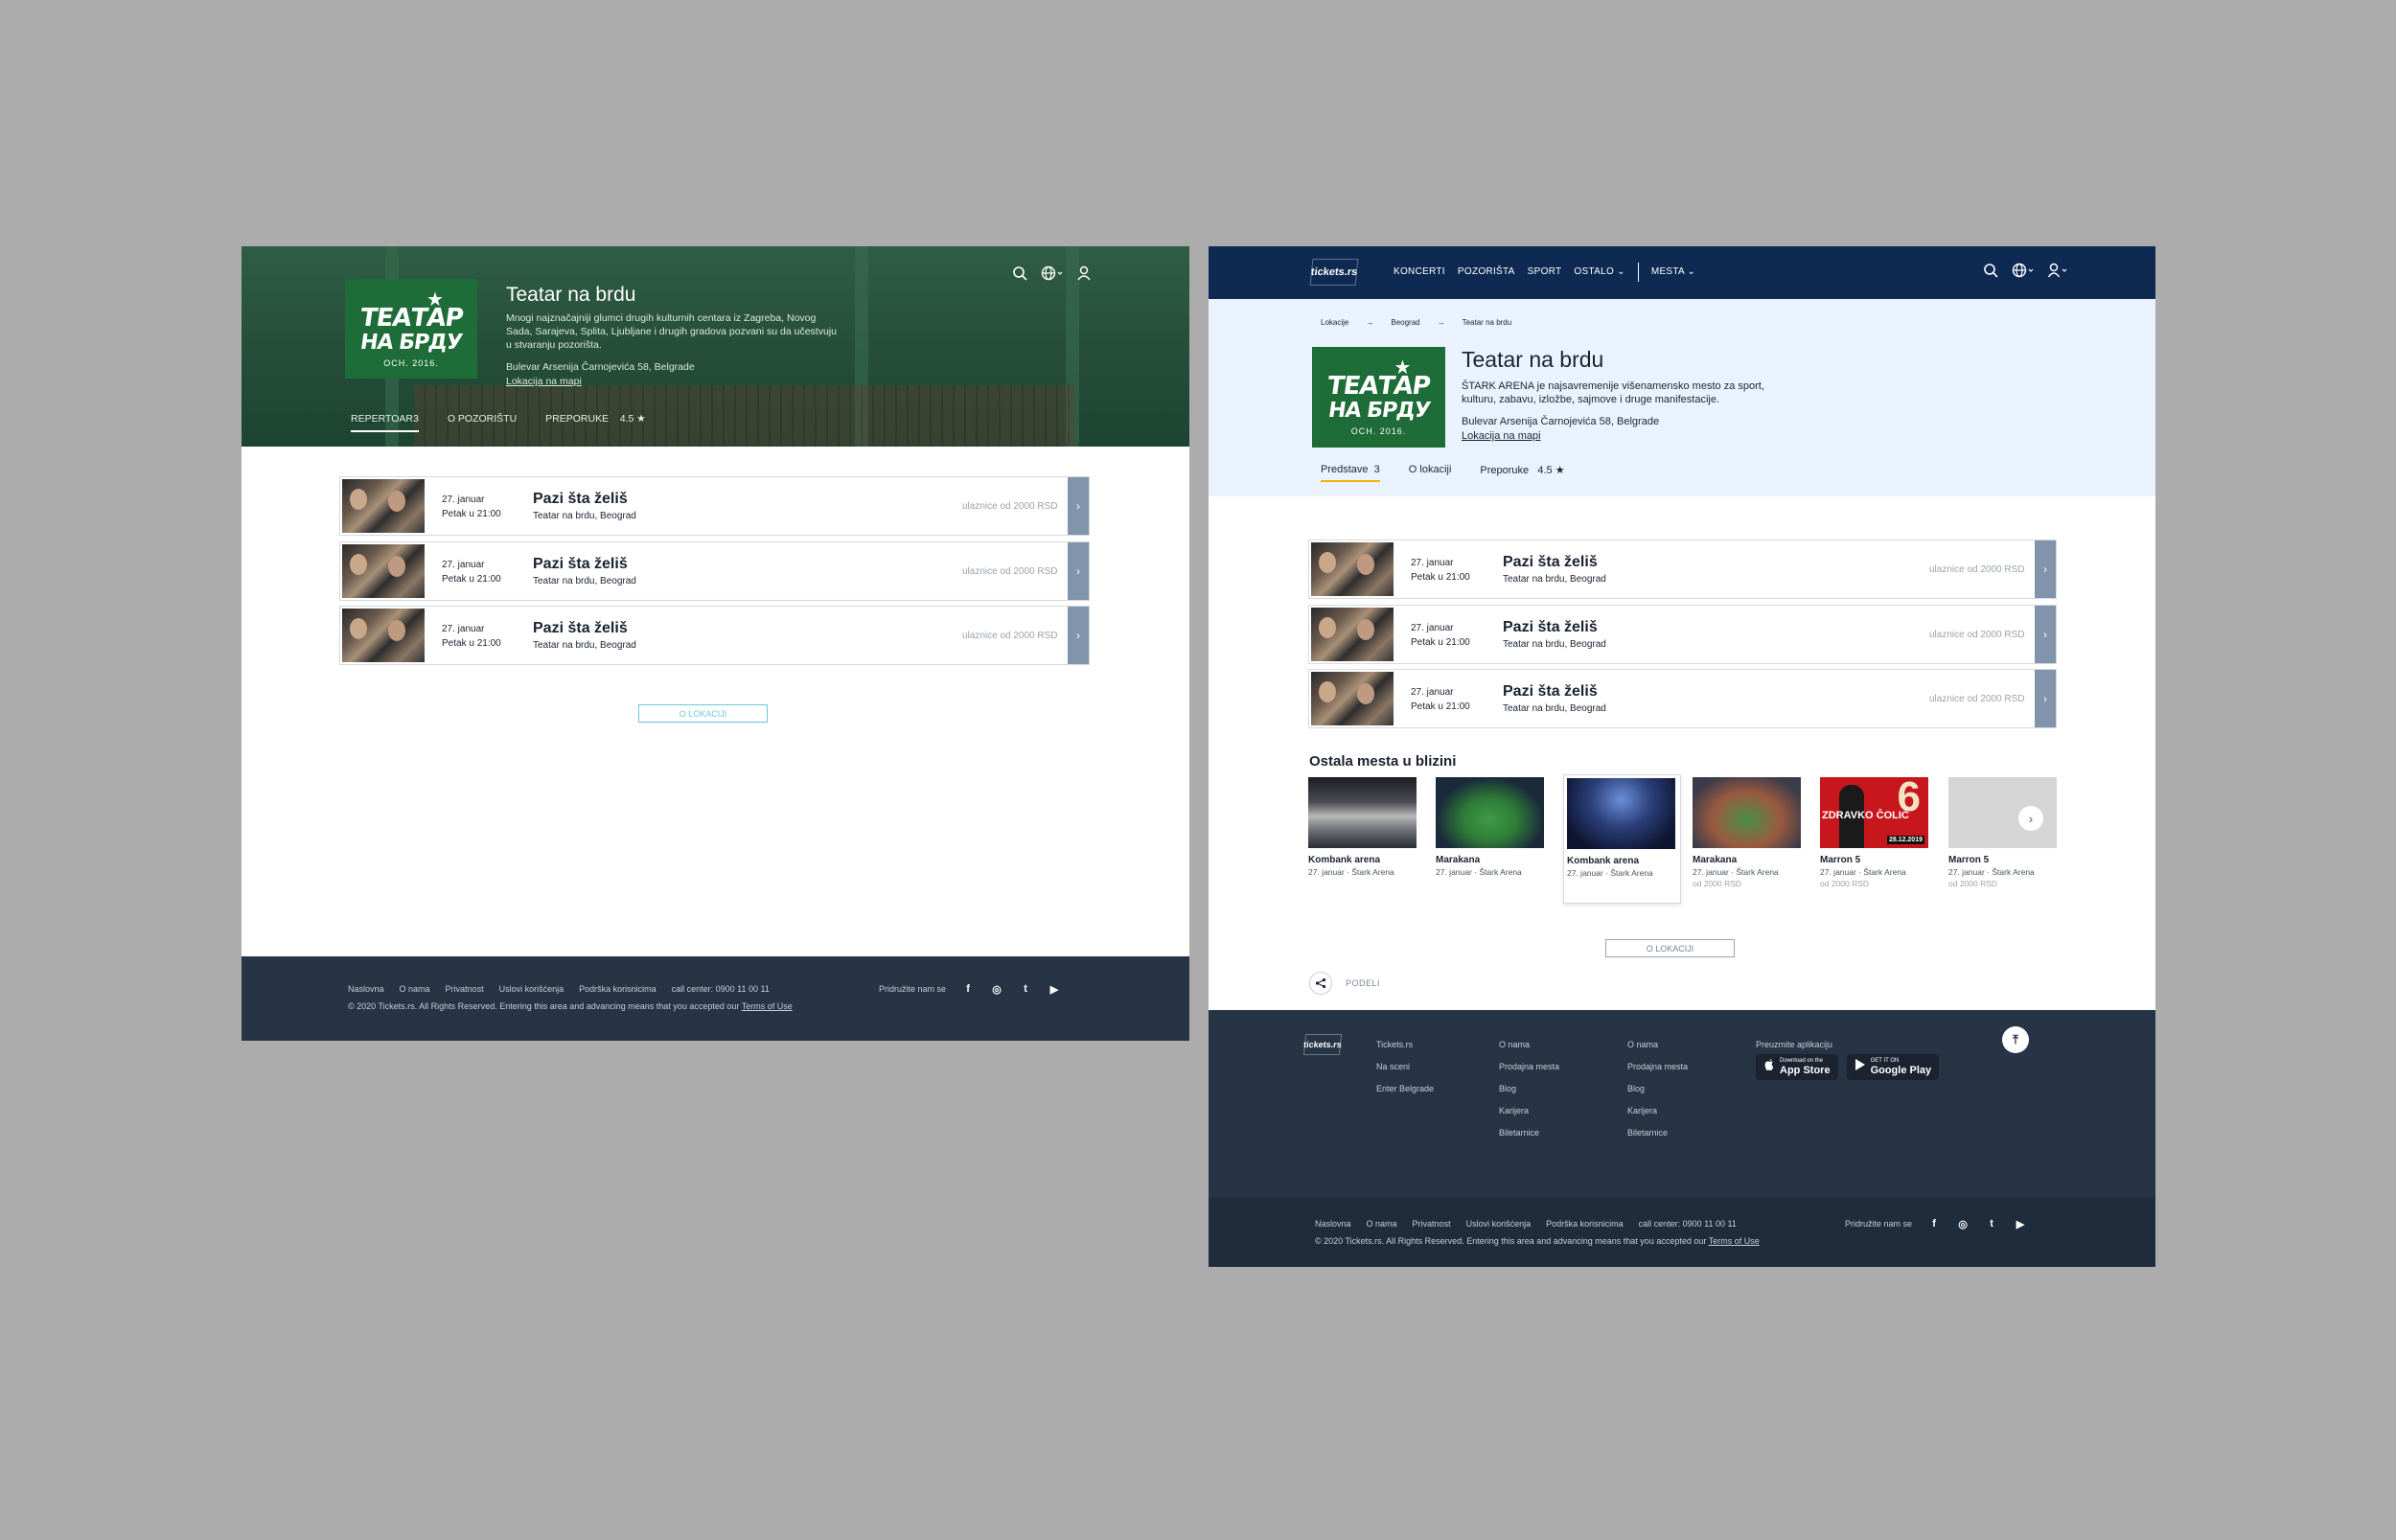  I want to click on share-control: PODELI, so click(1345, 983).